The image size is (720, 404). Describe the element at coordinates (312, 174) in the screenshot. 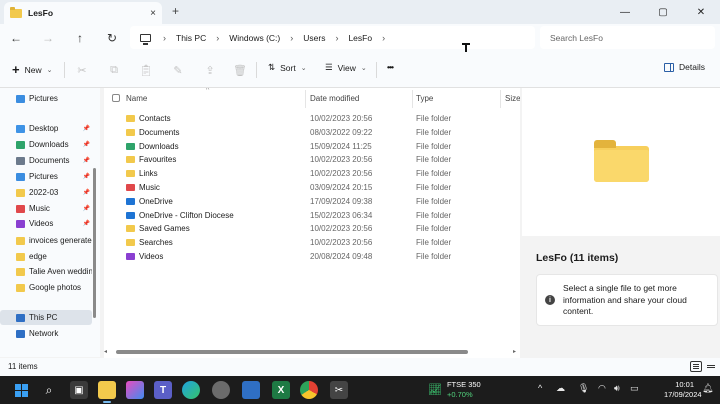

I see `file-row: Links 10/02/2023 20:56 File folder` at that location.